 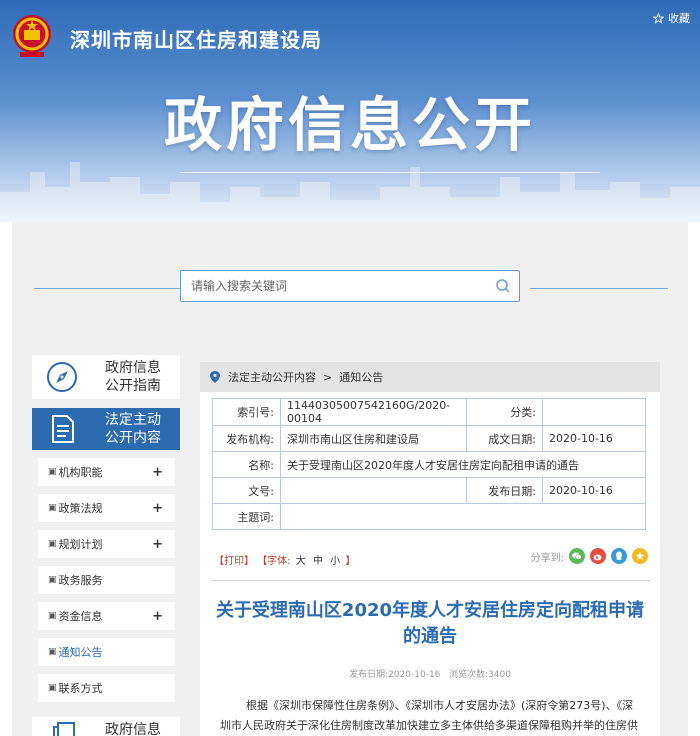 I want to click on favorite-button: 收藏, so click(x=671, y=18).